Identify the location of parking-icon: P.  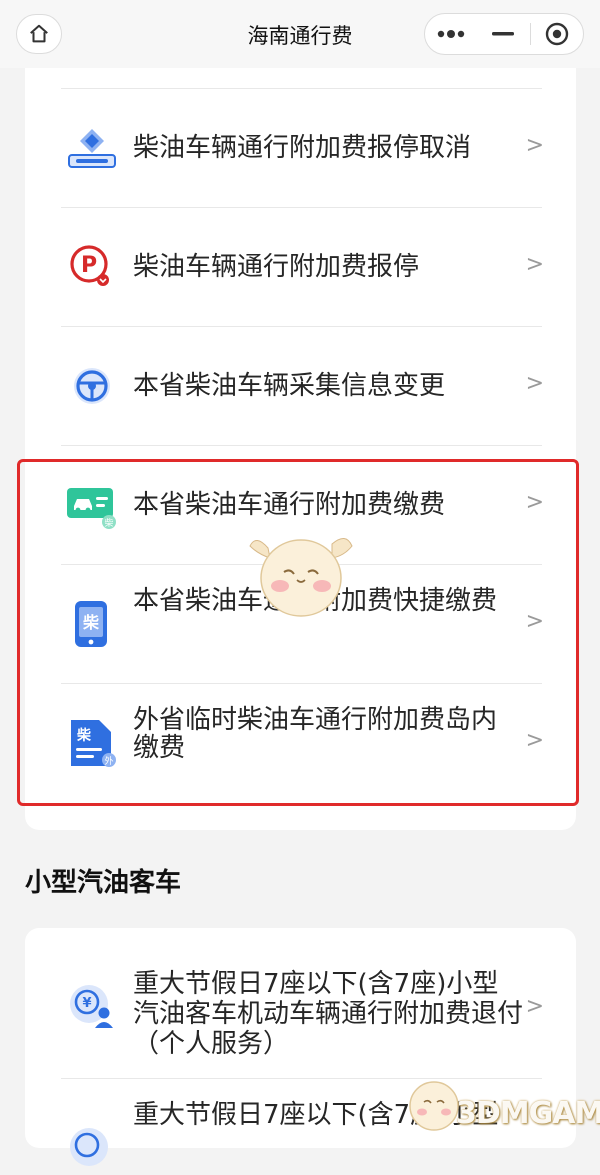
(89, 265).